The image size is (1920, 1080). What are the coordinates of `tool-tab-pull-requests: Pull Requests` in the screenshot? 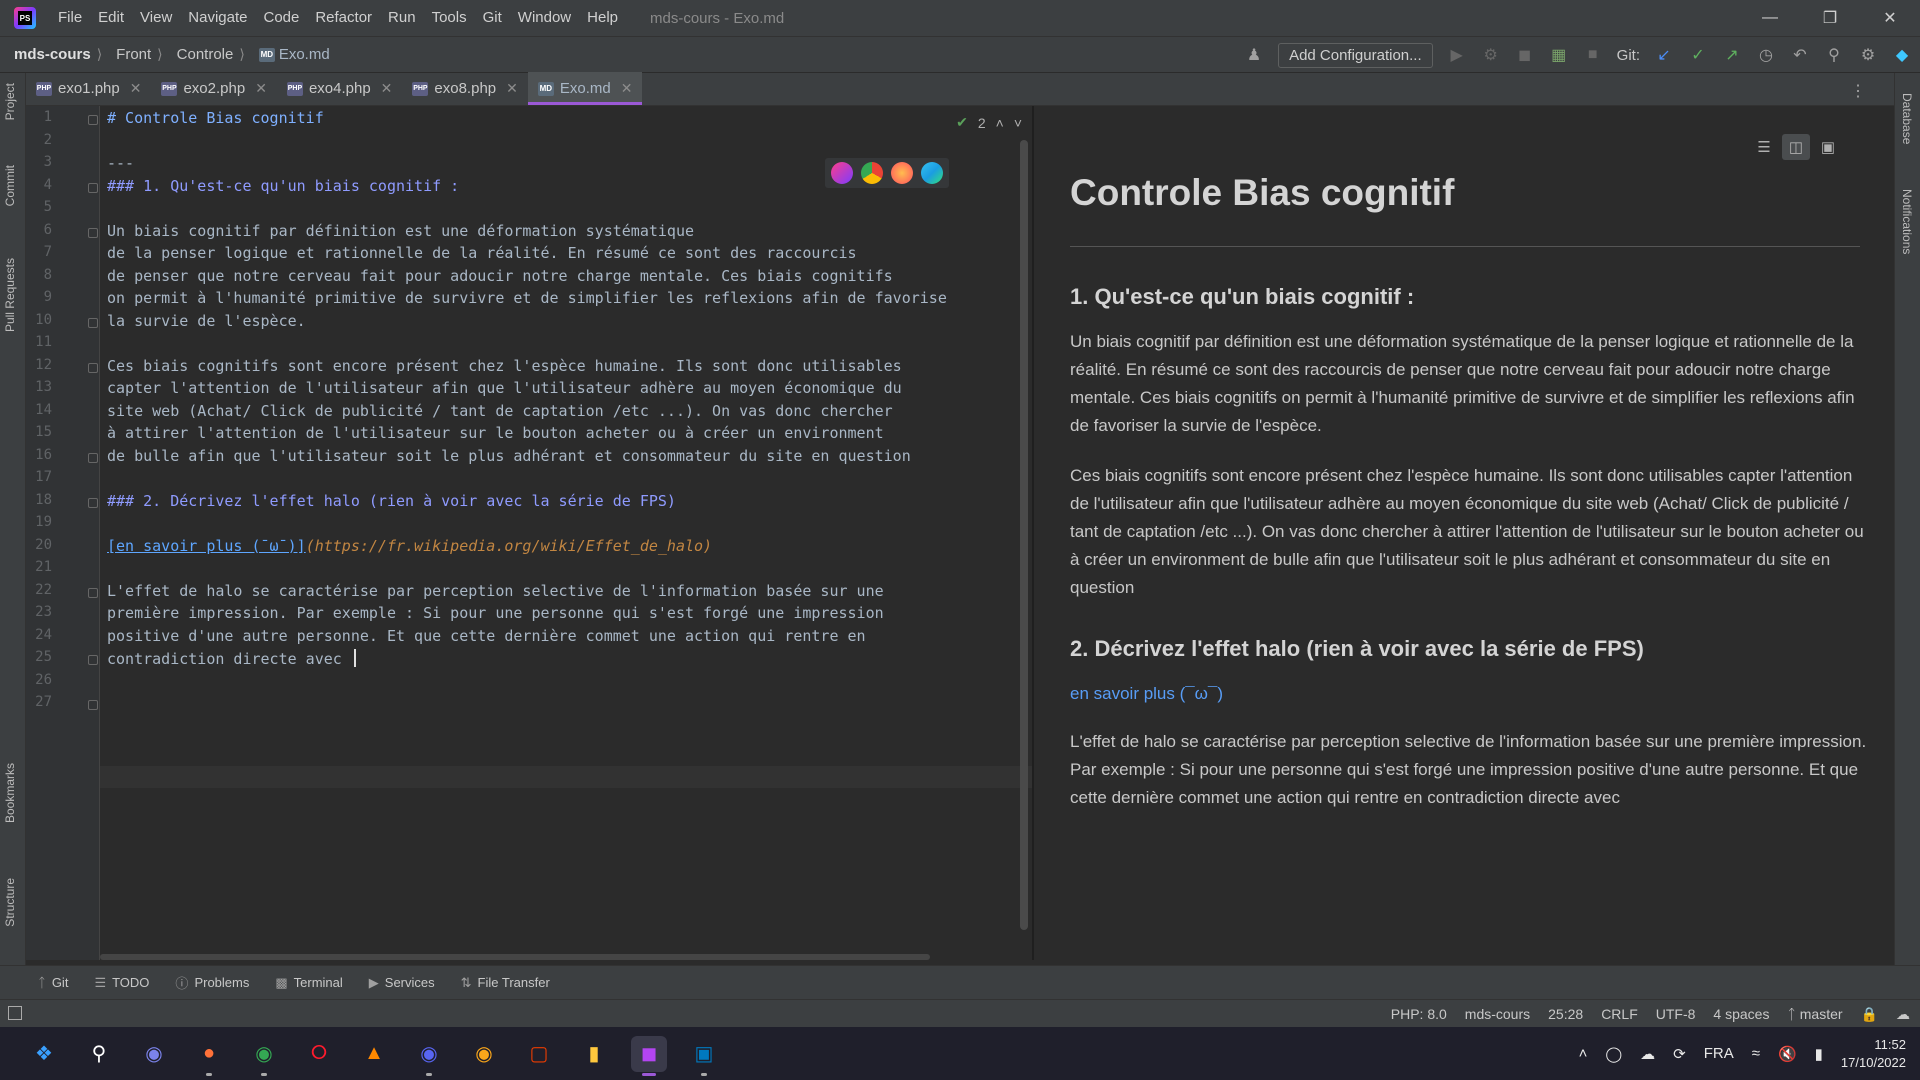 It's located at (10, 295).